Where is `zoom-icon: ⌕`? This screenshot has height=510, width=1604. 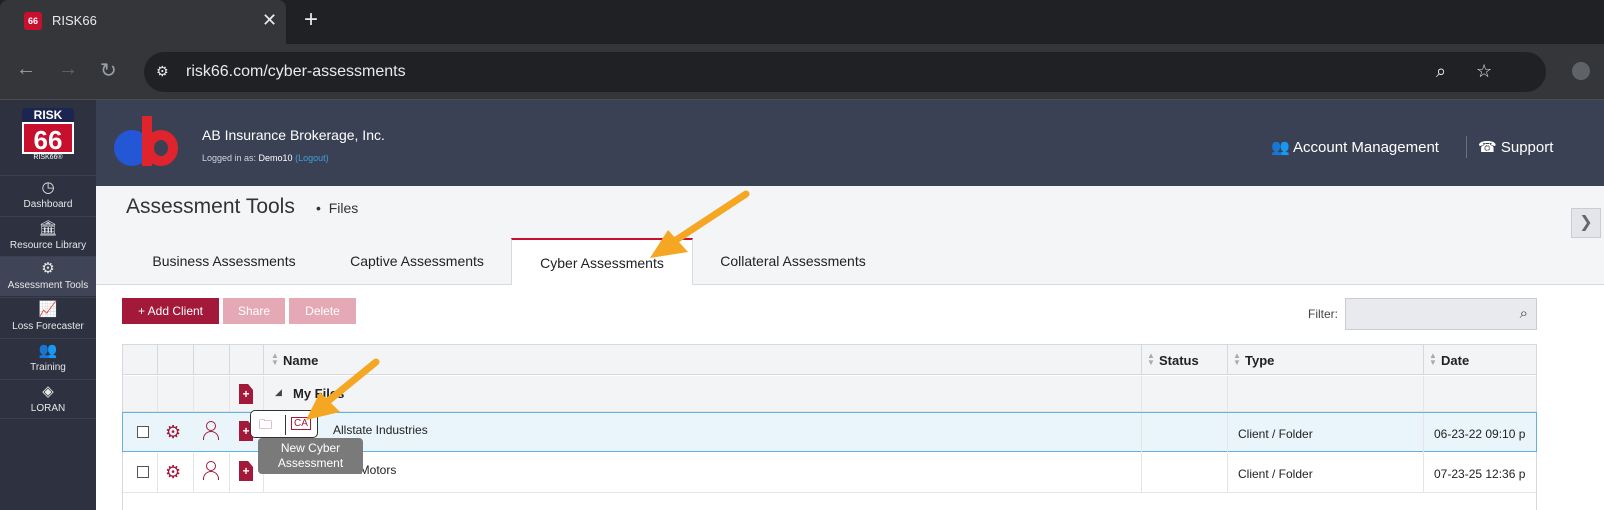 zoom-icon: ⌕ is located at coordinates (1441, 71).